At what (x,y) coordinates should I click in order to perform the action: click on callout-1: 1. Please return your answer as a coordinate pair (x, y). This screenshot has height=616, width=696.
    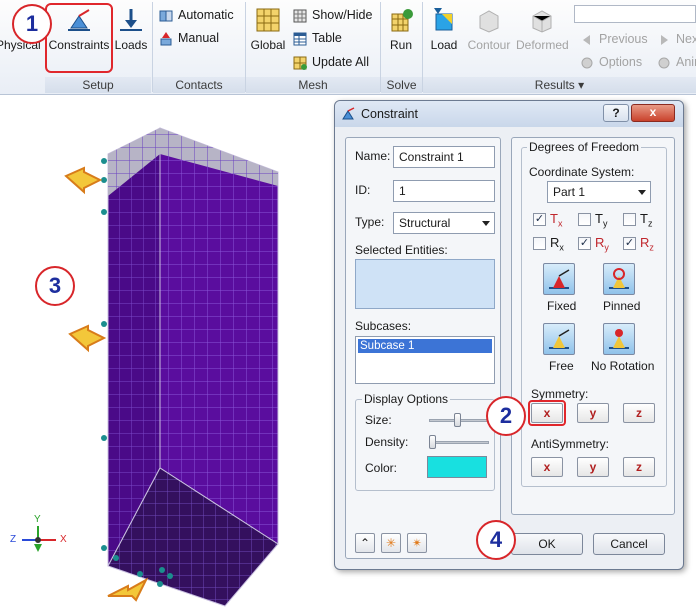
    Looking at the image, I should click on (32, 24).